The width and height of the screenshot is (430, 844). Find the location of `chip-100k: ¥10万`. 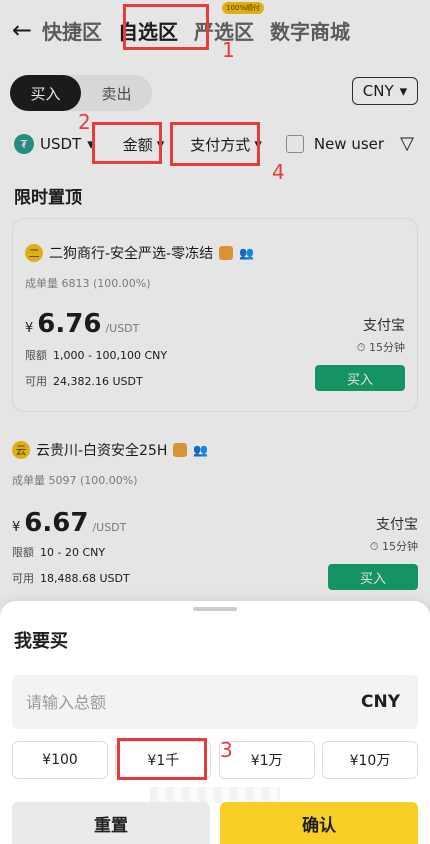

chip-100k: ¥10万 is located at coordinates (369, 760).